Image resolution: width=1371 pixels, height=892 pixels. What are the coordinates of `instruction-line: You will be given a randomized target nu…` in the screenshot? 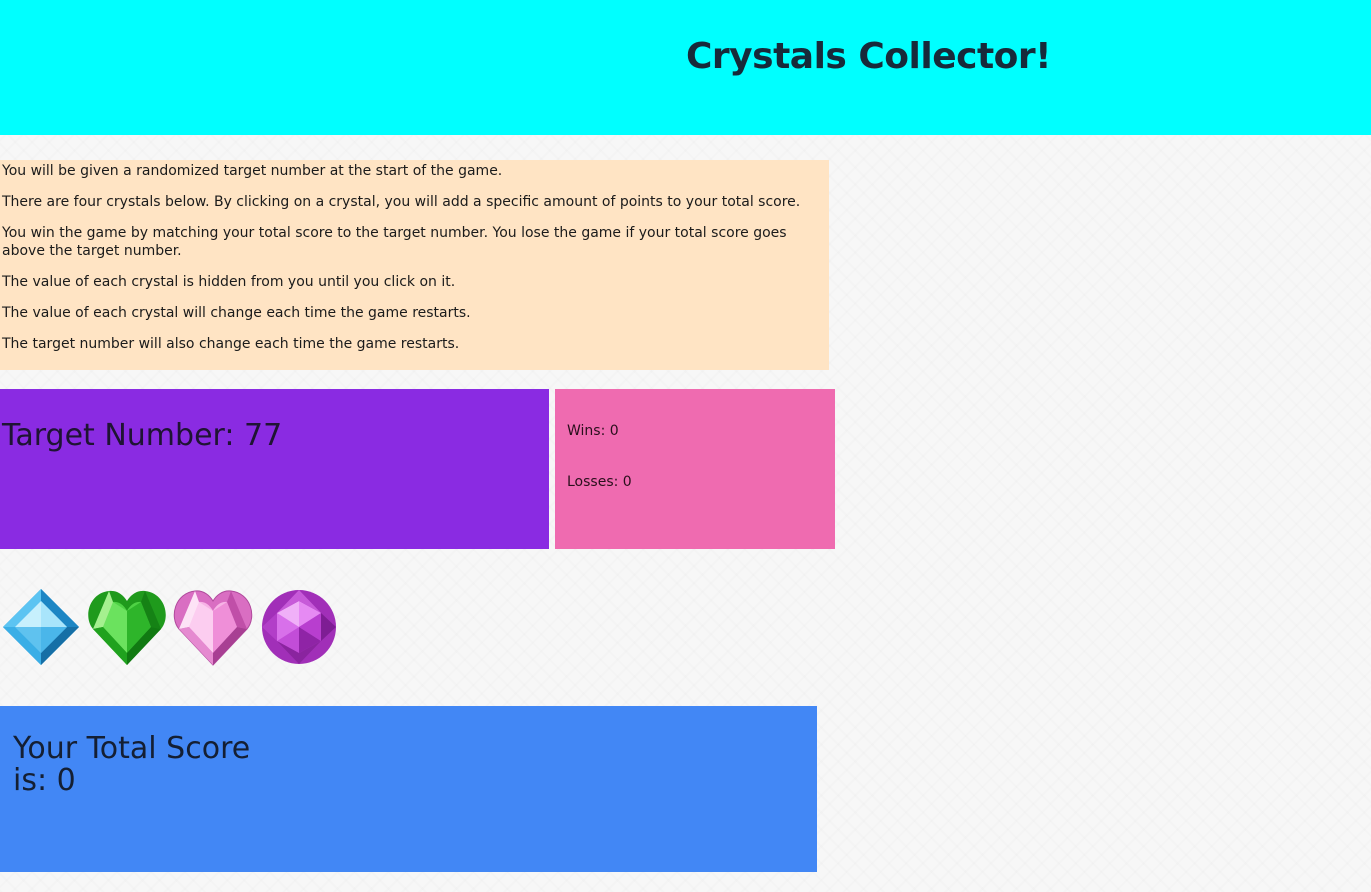 It's located at (252, 171).